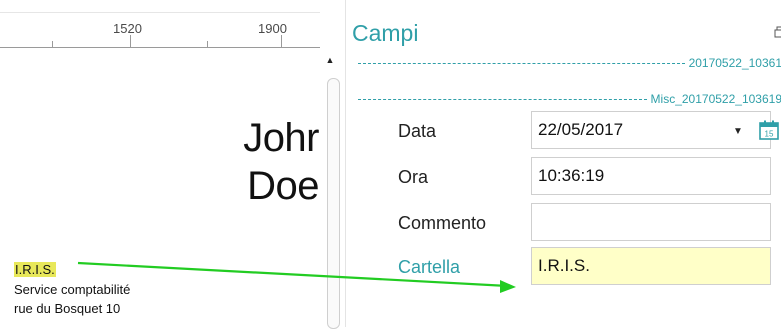 This screenshot has height=329, width=781. What do you see at coordinates (769, 134) in the screenshot?
I see `svg-text: 15` at bounding box center [769, 134].